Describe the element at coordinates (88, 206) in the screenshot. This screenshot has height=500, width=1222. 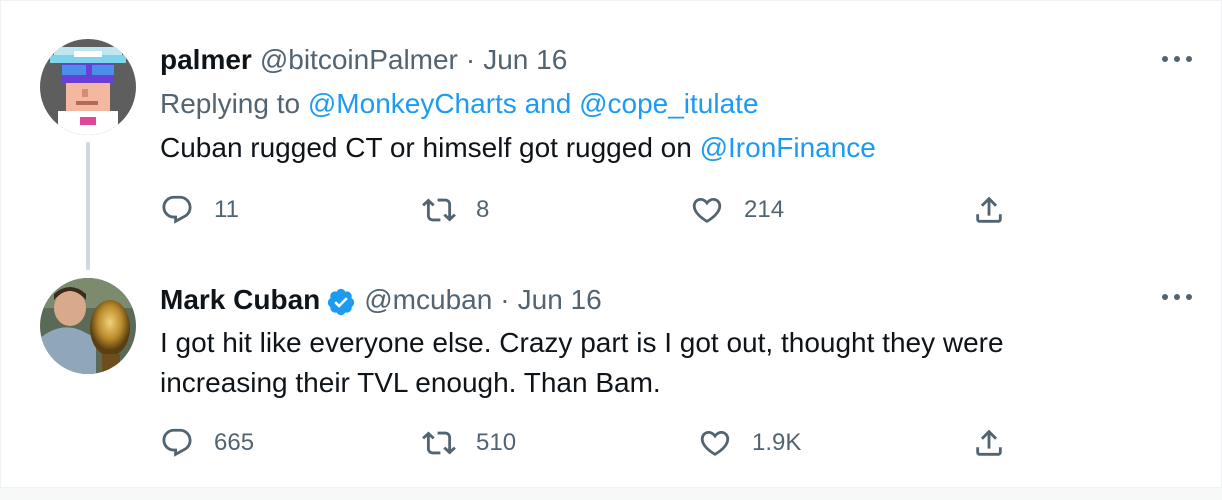
I see `thread-connector` at that location.